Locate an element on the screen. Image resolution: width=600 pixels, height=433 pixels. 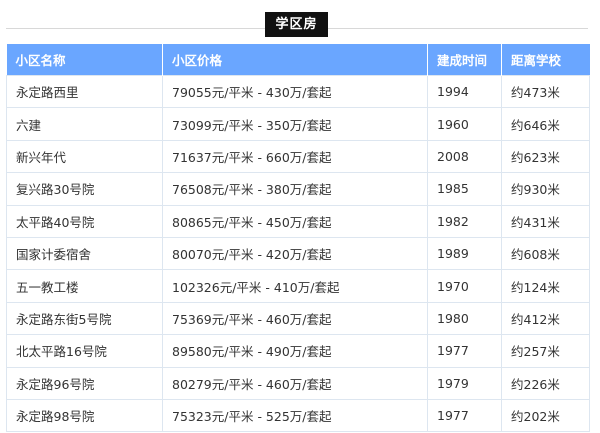
distance-cell: 约930米 is located at coordinates (545, 189).